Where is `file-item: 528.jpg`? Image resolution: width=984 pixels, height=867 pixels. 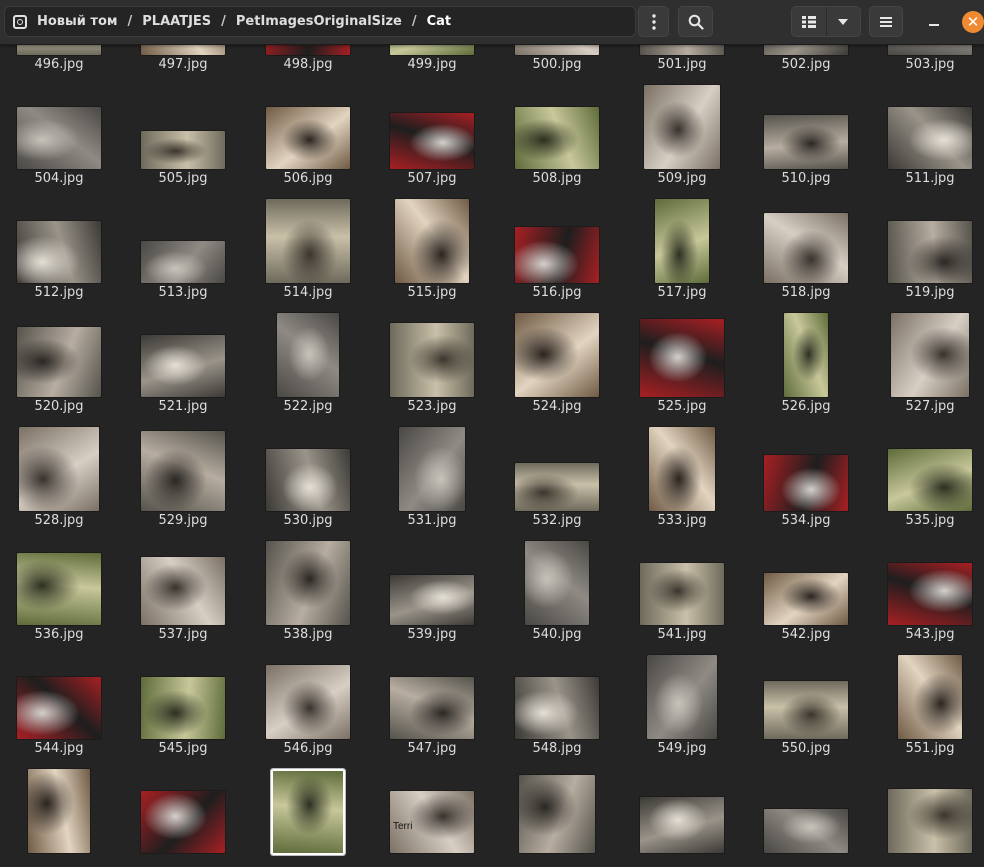
file-item: 528.jpg is located at coordinates (60, 469).